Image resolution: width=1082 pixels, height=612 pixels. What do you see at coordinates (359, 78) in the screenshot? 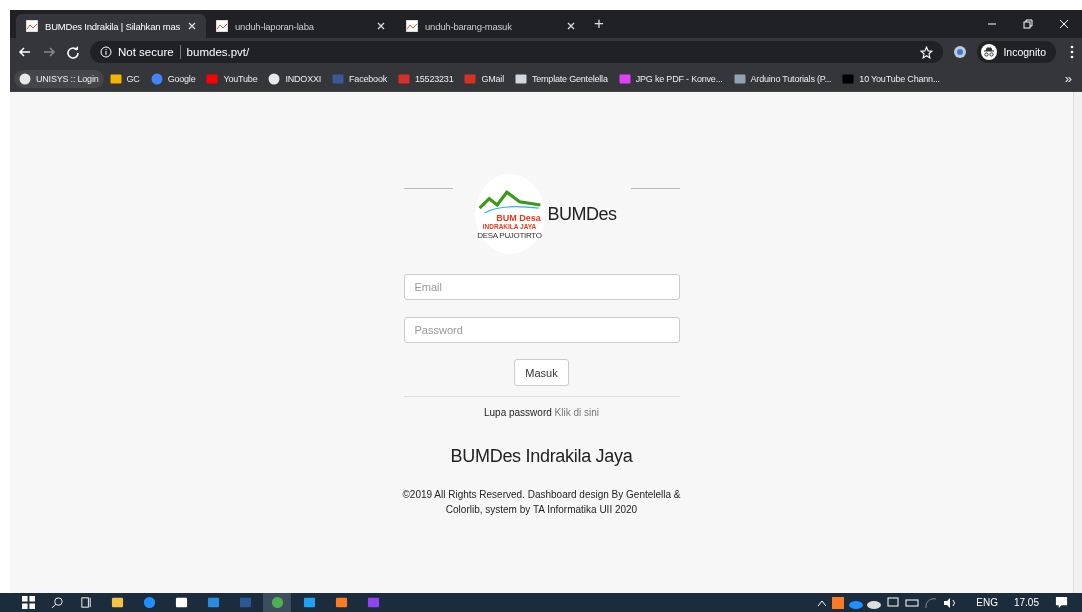
I see `bookmark: Facebook` at bounding box center [359, 78].